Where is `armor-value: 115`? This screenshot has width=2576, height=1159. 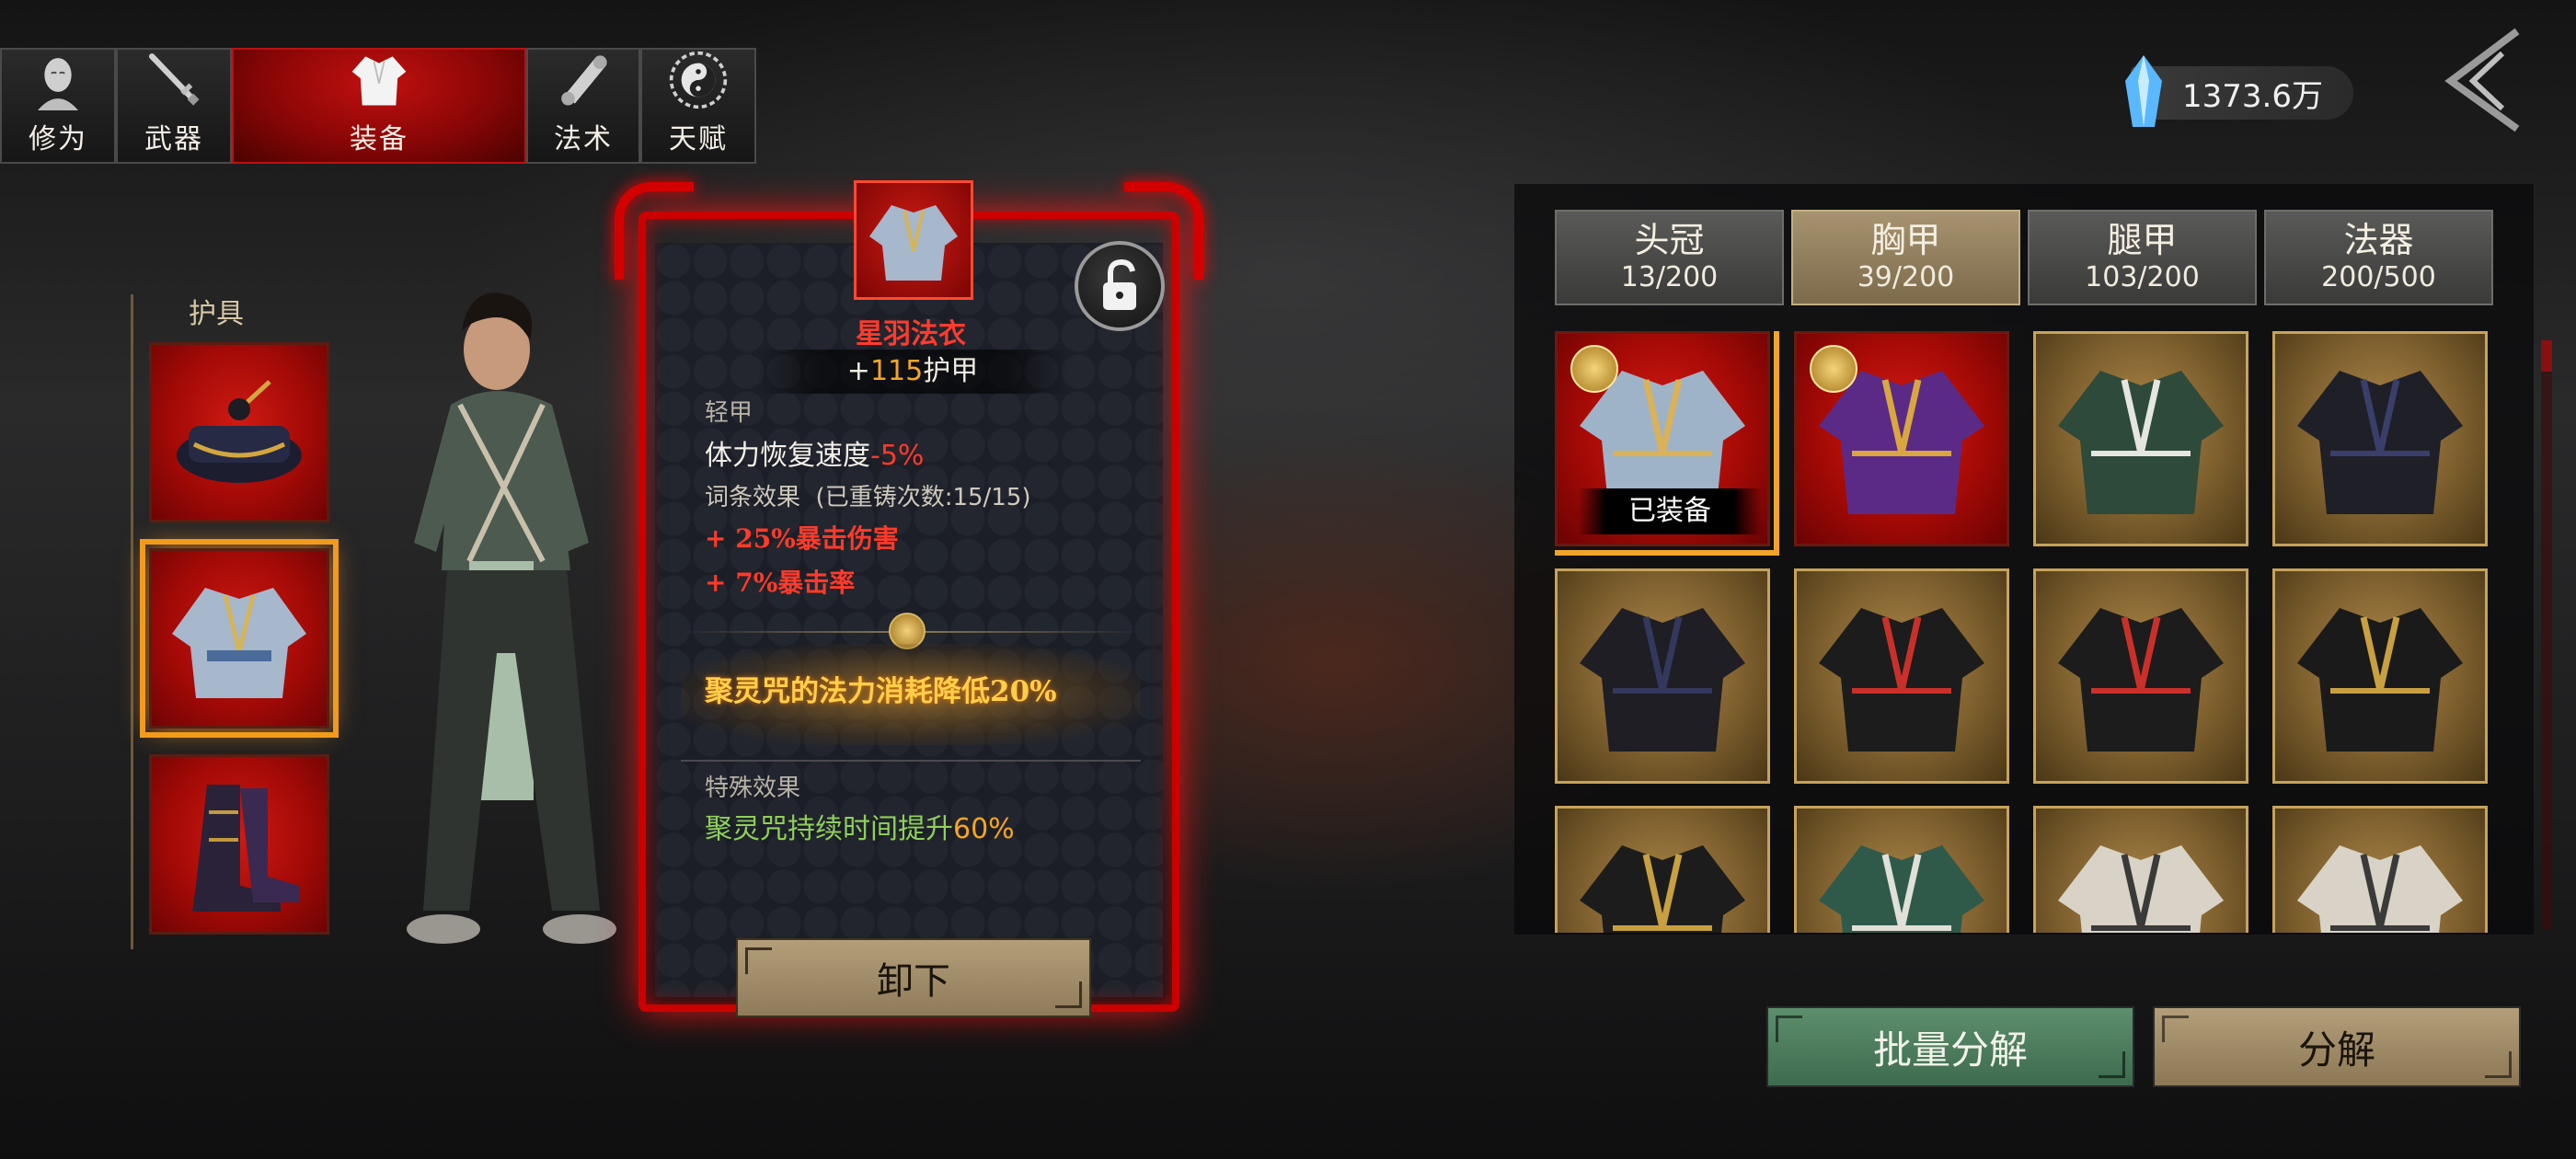
armor-value: 115 is located at coordinates (896, 371).